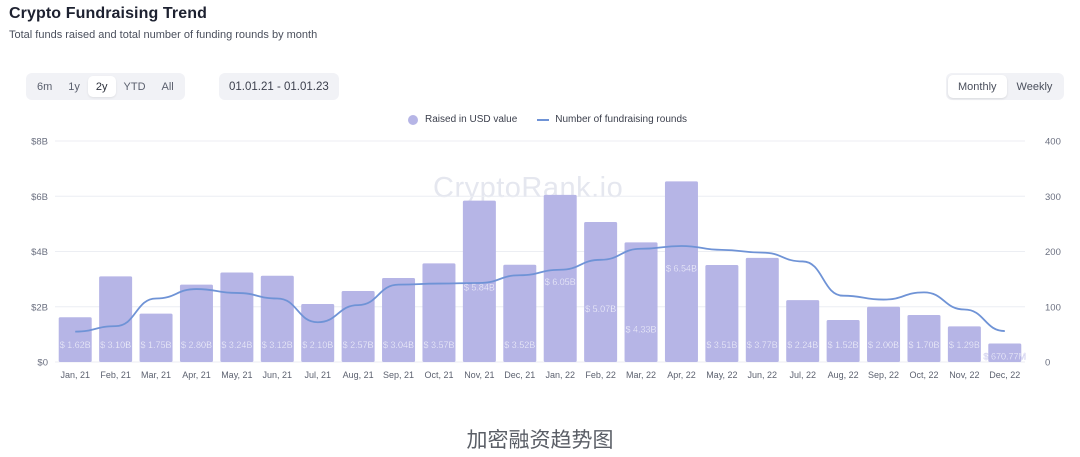 This screenshot has height=457, width=1080. I want to click on y-left-tick-label: $6B, so click(39, 197).